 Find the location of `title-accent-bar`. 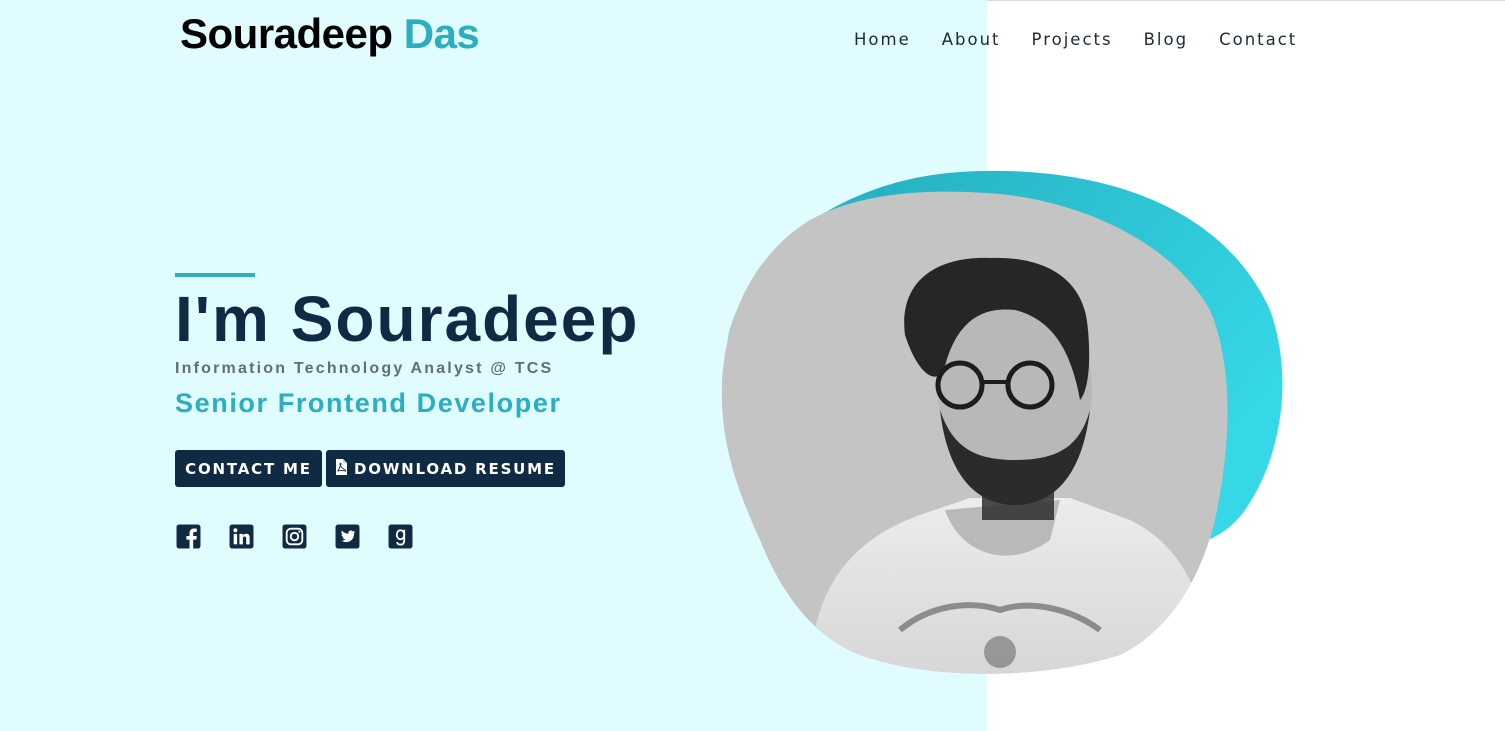

title-accent-bar is located at coordinates (215, 275).